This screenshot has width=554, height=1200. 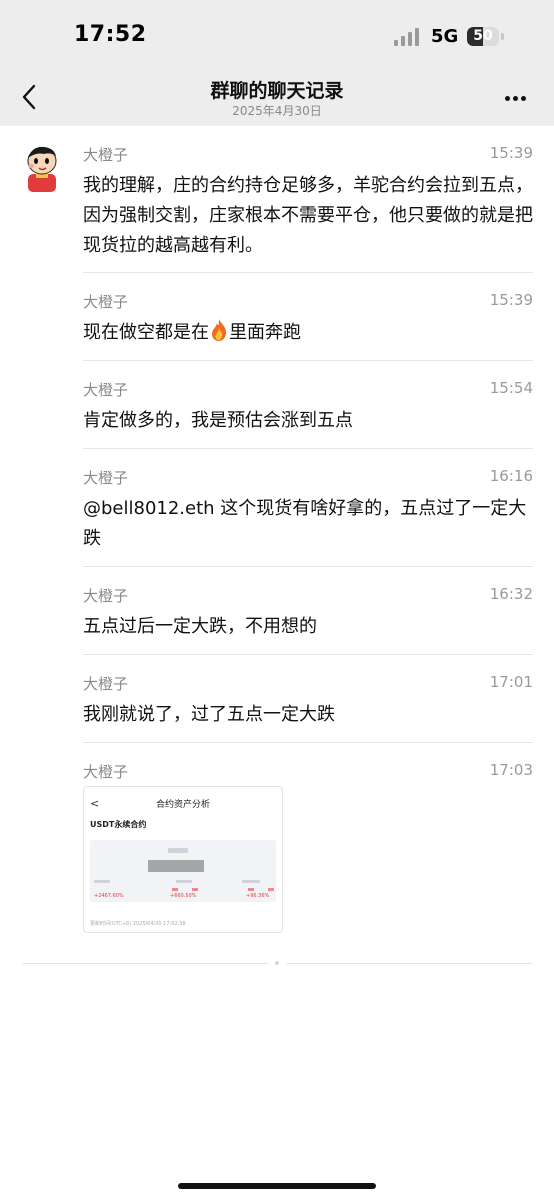 I want to click on avatar-icon, so click(x=42, y=169).